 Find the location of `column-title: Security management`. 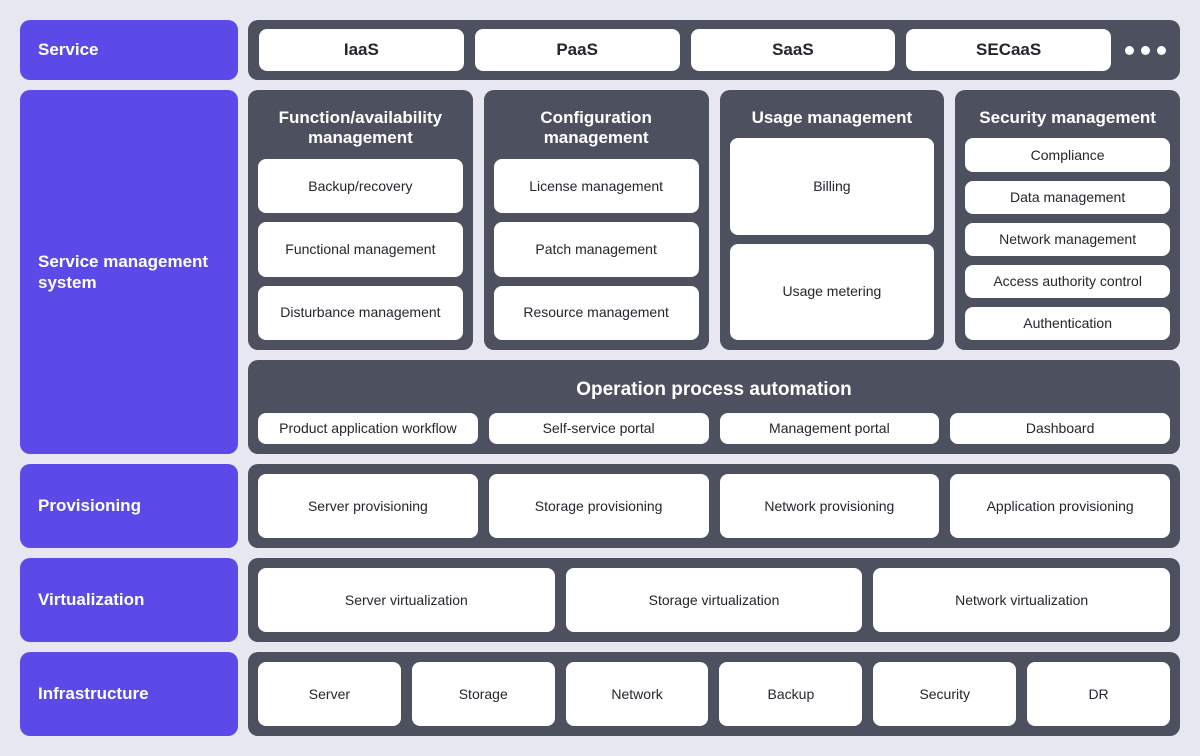

column-title: Security management is located at coordinates (1067, 117).